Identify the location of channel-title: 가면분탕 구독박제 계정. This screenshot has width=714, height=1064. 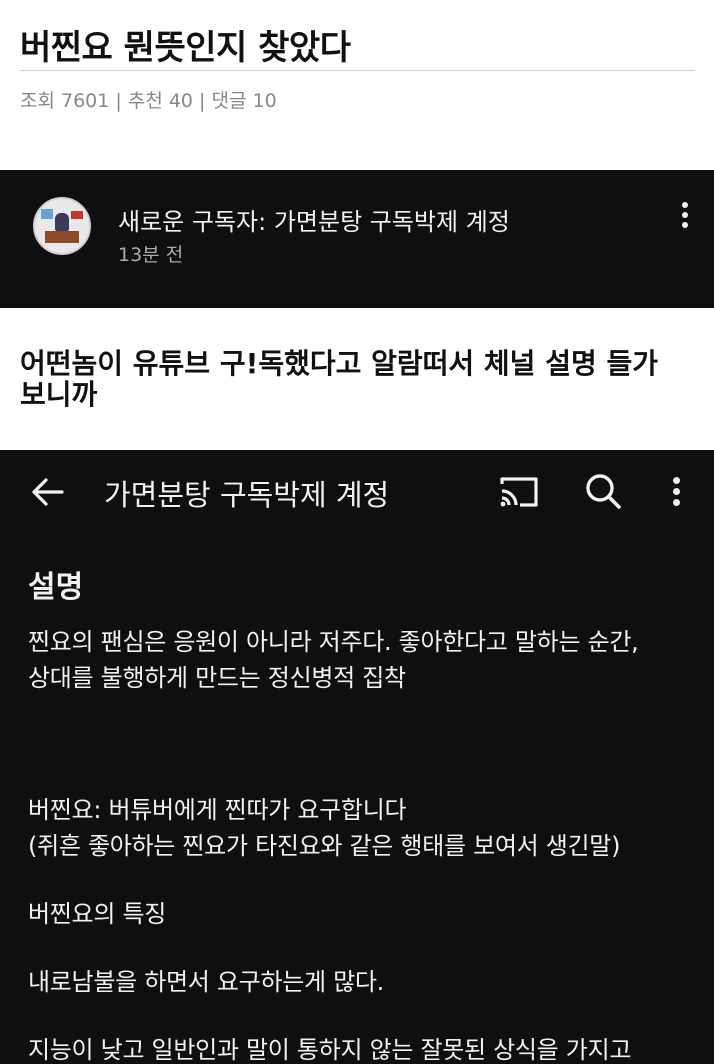
(247, 495).